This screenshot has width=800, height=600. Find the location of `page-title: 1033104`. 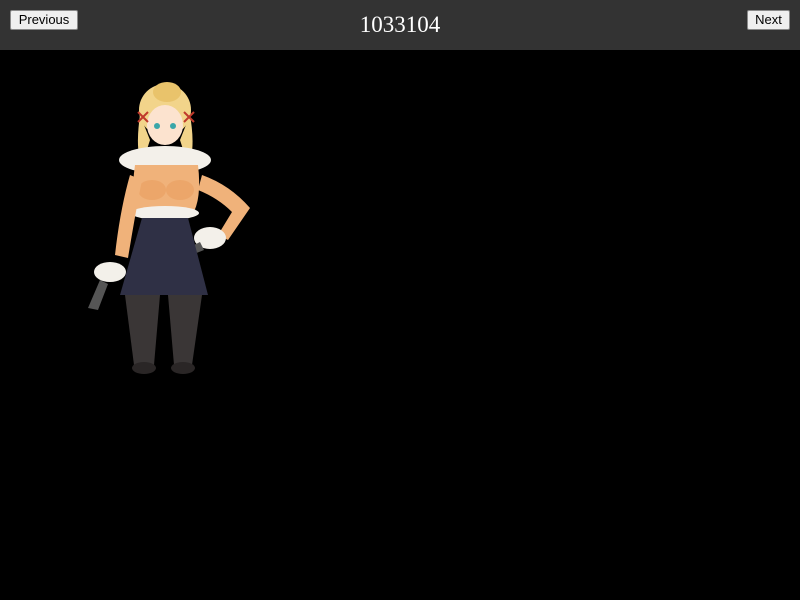

page-title: 1033104 is located at coordinates (400, 24).